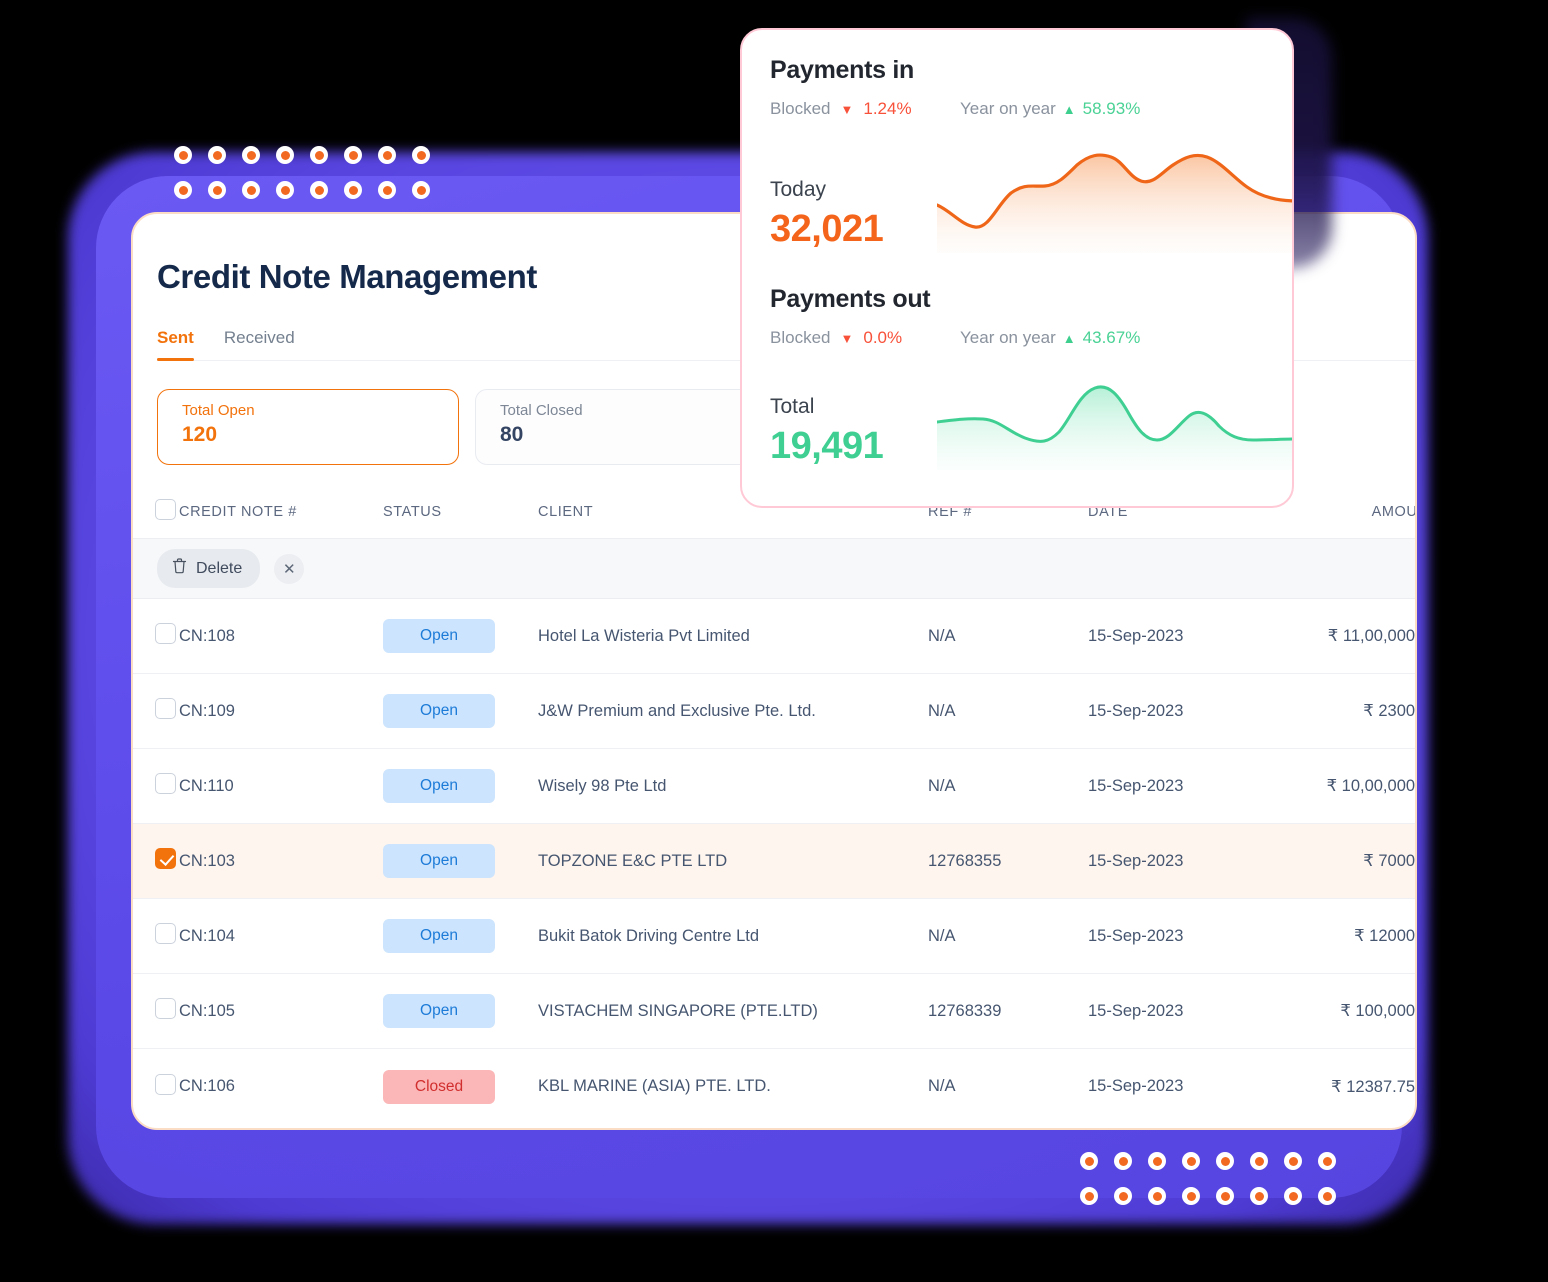 The width and height of the screenshot is (1548, 1282). I want to click on cell-ref: N/A, so click(942, 785).